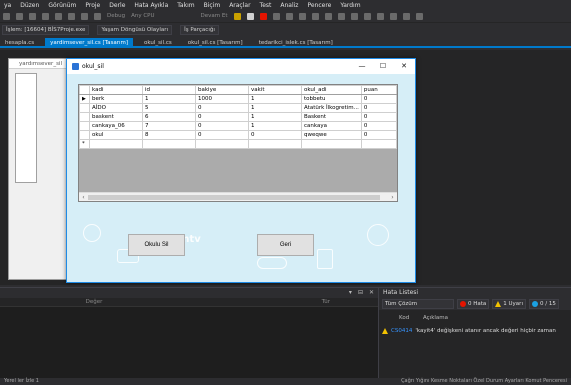 This screenshot has width=571, height=385. What do you see at coordinates (428, 318) in the screenshot?
I see `column-header-description: Açıklama` at bounding box center [428, 318].